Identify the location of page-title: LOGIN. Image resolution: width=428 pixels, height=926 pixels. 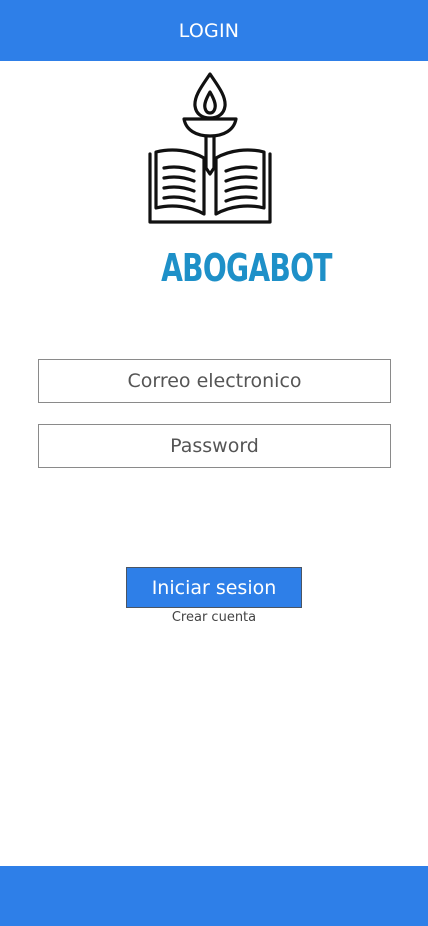
(209, 30).